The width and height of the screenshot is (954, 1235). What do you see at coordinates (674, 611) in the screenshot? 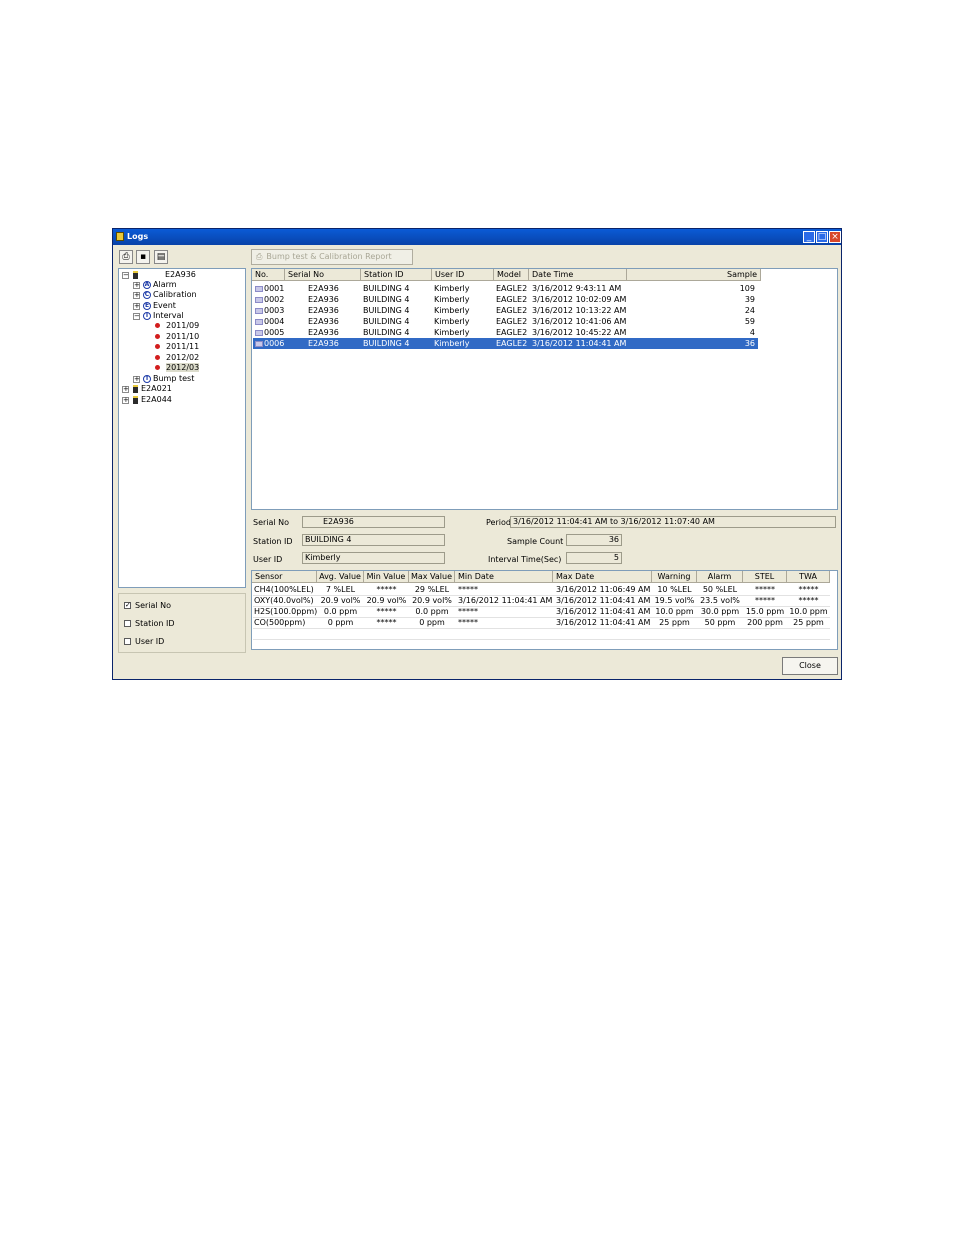
I see `sensor-warning: 10.0 ppm` at bounding box center [674, 611].